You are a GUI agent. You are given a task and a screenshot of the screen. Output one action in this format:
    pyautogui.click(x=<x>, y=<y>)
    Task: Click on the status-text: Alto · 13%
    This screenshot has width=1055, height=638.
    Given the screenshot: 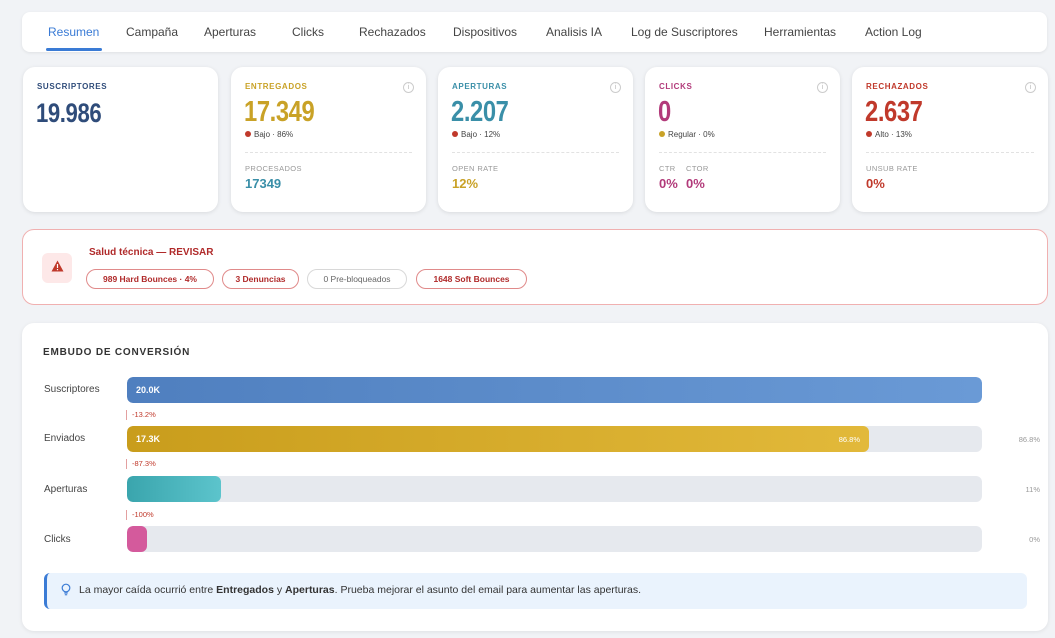 What is the action you would take?
    pyautogui.click(x=893, y=134)
    